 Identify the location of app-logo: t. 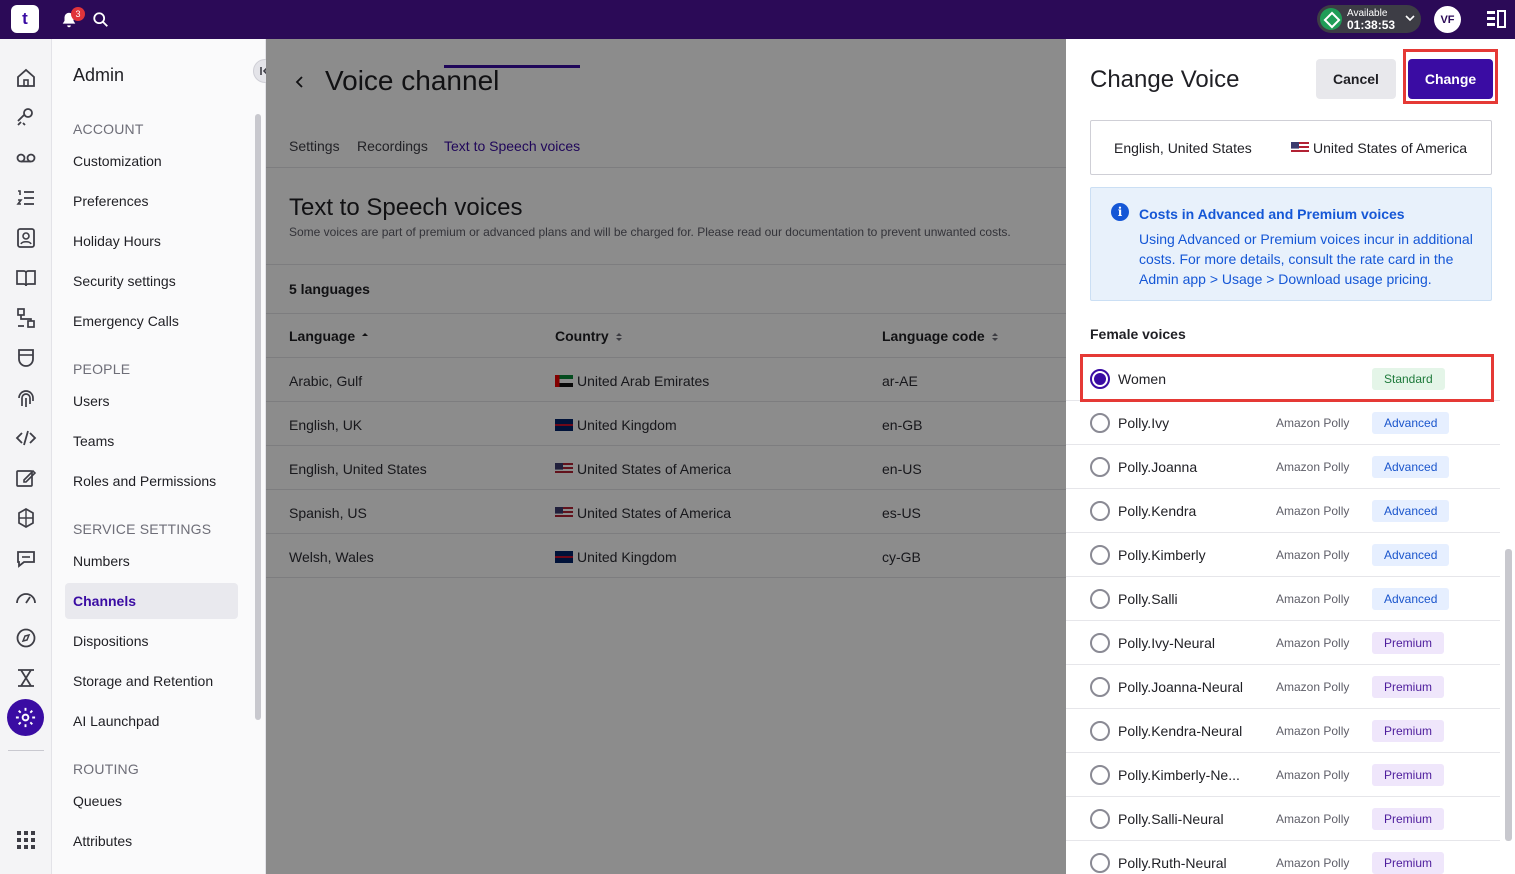
(25, 19).